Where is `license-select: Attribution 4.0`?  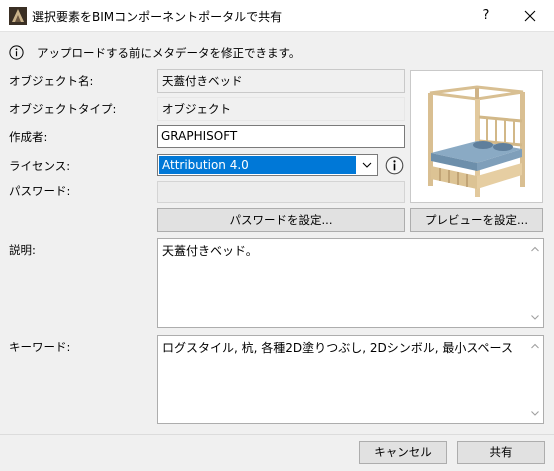 license-select: Attribution 4.0 is located at coordinates (267, 165).